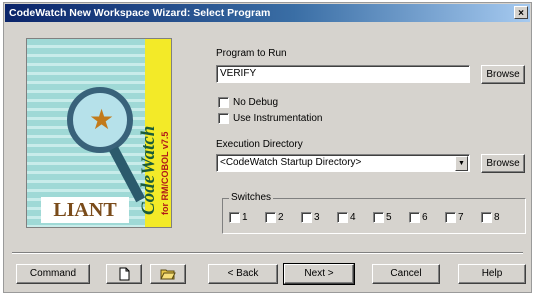  I want to click on command-button: Command, so click(53, 274).